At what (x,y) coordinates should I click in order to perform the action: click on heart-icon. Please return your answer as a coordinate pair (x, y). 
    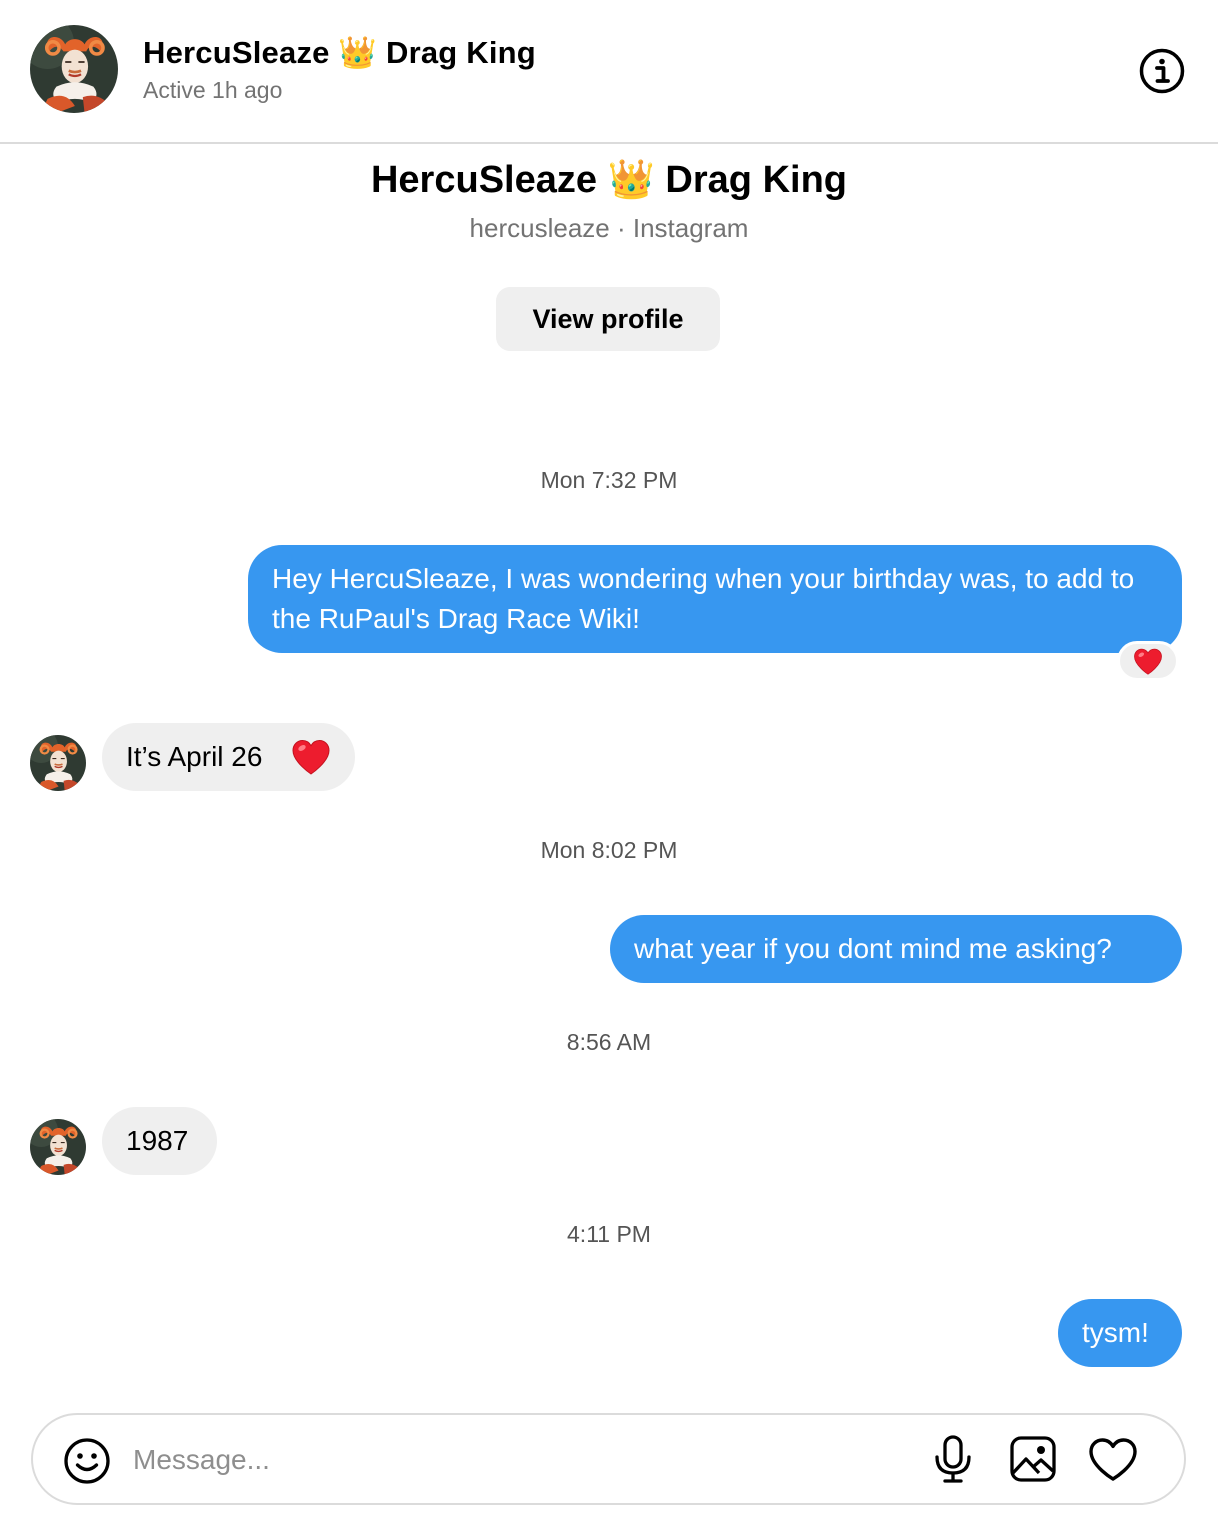
    Looking at the image, I should click on (1113, 1459).